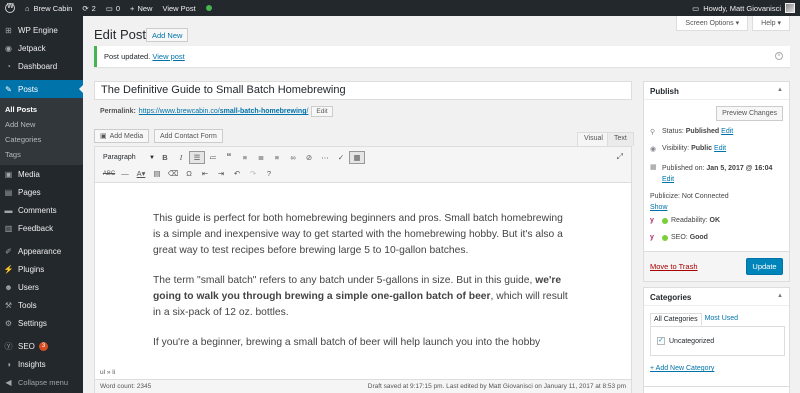 This screenshot has height=393, width=800. Describe the element at coordinates (173, 173) in the screenshot. I see `clear-formatting-icon: ⌫` at that location.